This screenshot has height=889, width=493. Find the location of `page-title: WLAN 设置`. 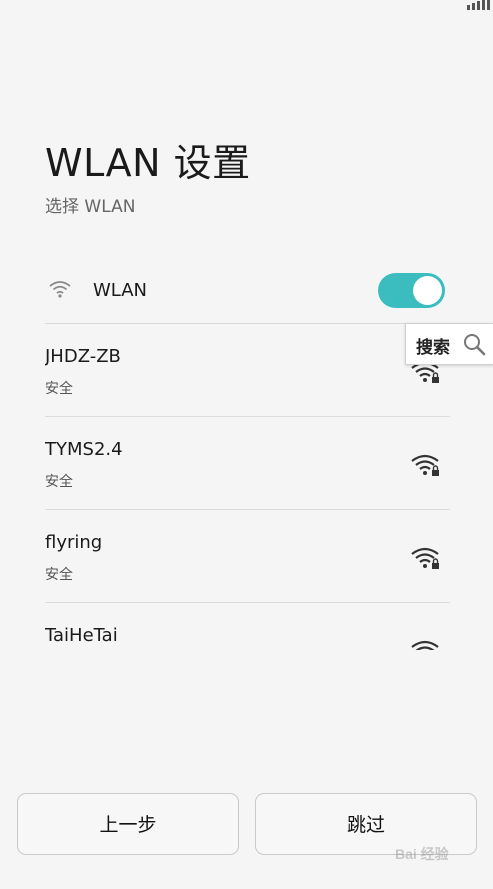

page-title: WLAN 设置 is located at coordinates (148, 163).